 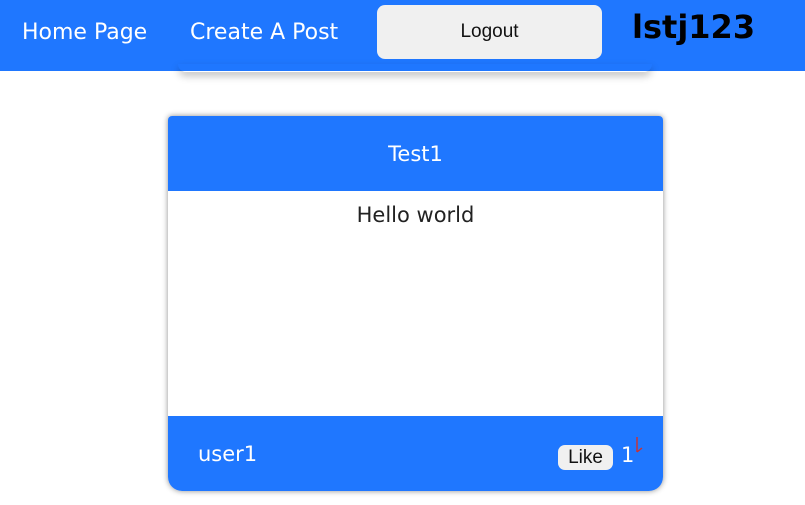 I want to click on dropdown-shadow, so click(x=415, y=68).